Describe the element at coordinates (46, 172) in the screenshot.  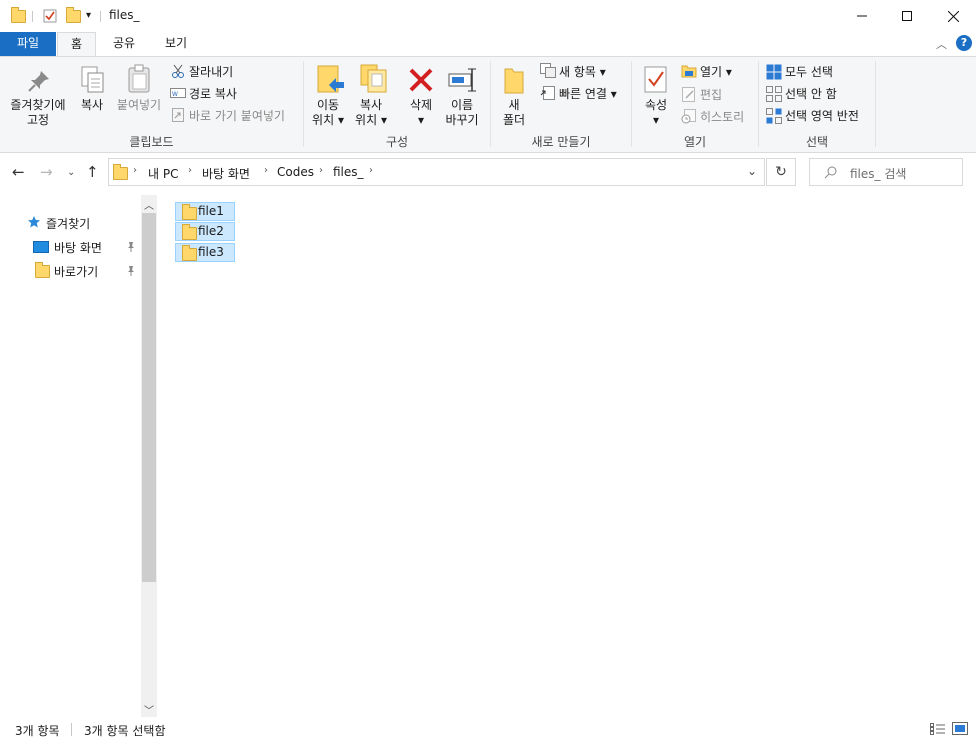
I see `forward-arrow-icon: →` at that location.